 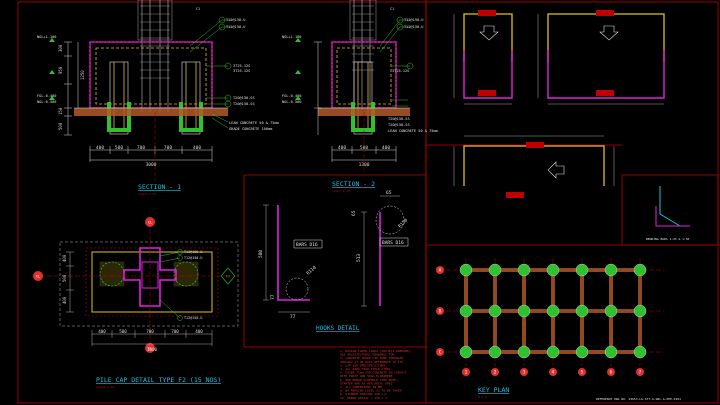 I want to click on sec1-dim-left-4: 150, so click(x=60, y=111).